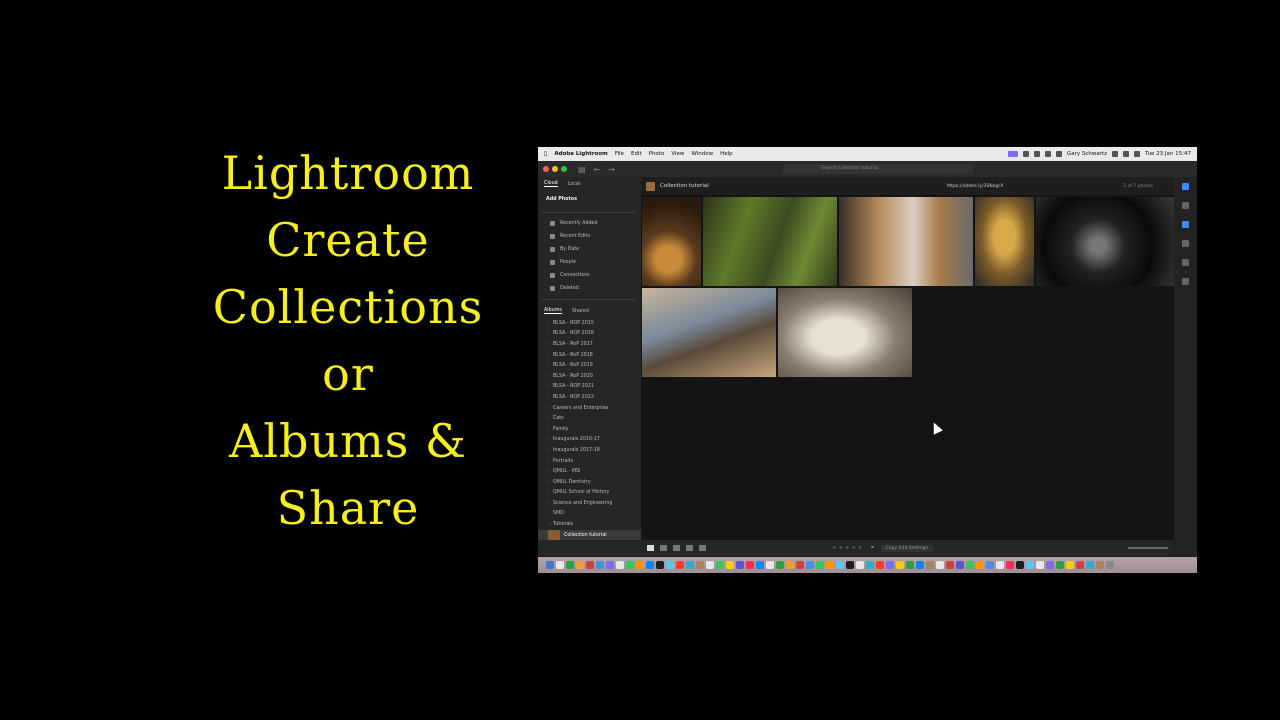 This screenshot has height=720, width=1280. I want to click on sort-icon, so click(702, 548).